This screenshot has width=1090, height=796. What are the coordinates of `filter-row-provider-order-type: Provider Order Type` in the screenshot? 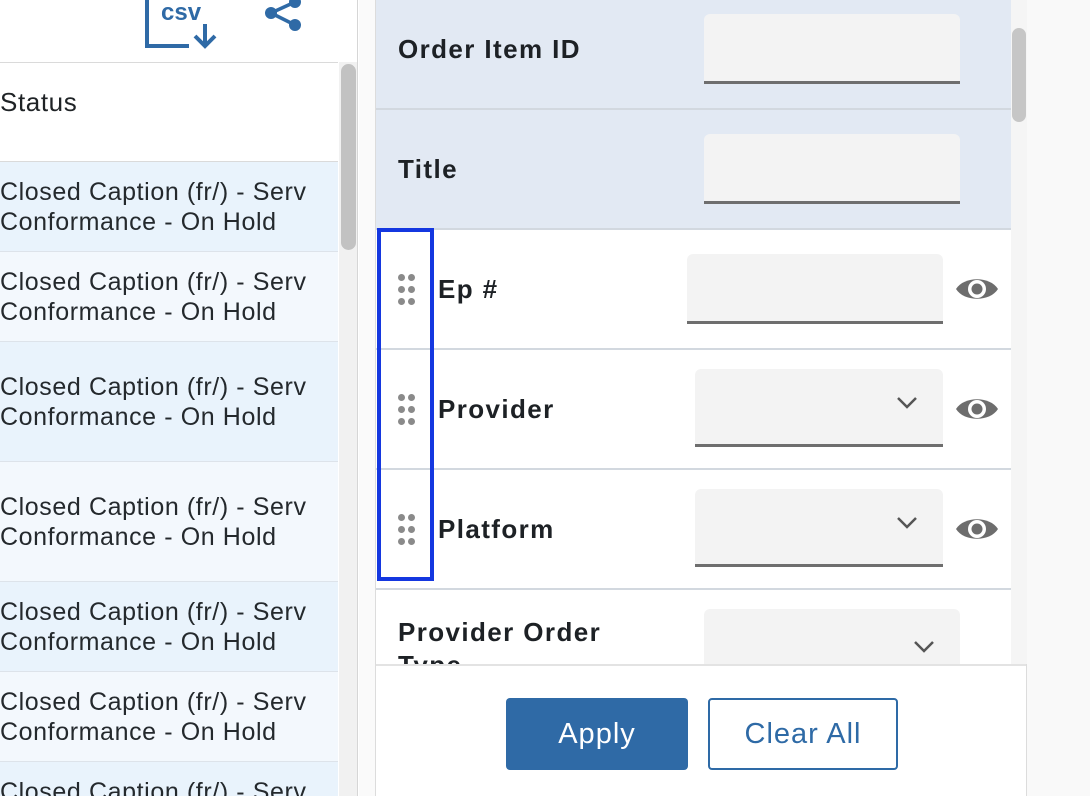 It's located at (693, 627).